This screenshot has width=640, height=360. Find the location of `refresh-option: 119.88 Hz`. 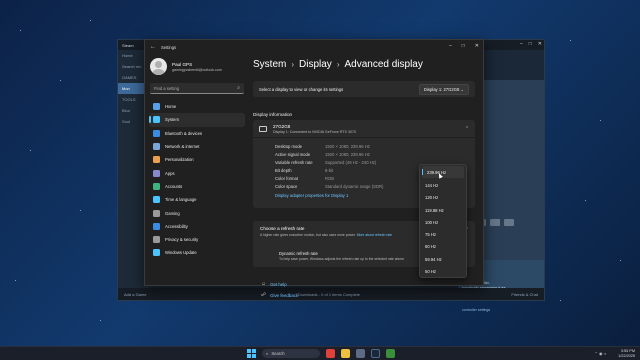

refresh-option: 119.88 Hz is located at coordinates (443, 210).